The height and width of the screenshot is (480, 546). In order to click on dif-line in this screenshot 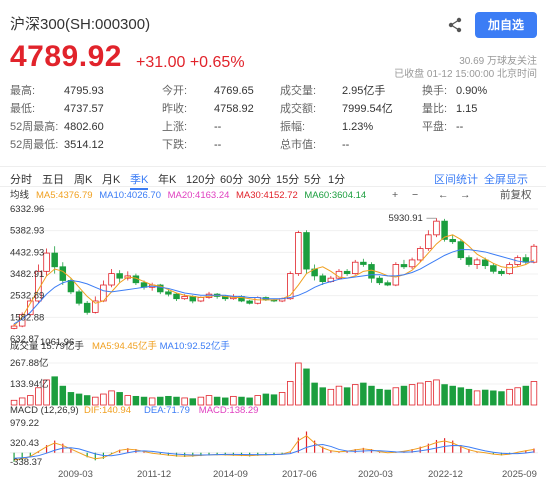, I will do `click(274, 448)`.